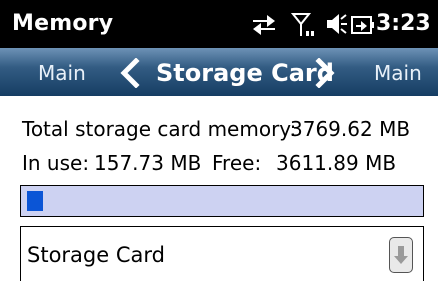  Describe the element at coordinates (325, 73) in the screenshot. I see `chevron-right-icon` at that location.